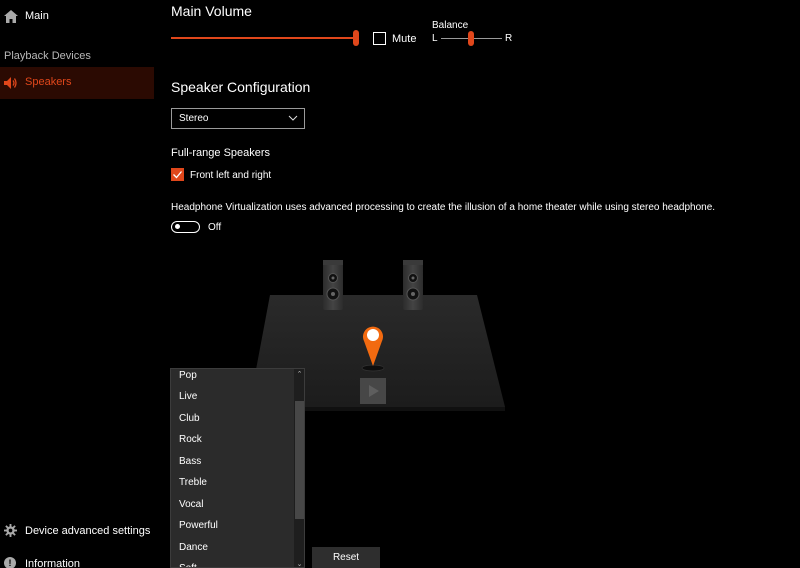 This screenshot has height=568, width=800. What do you see at coordinates (11, 16) in the screenshot?
I see `home-icon` at bounding box center [11, 16].